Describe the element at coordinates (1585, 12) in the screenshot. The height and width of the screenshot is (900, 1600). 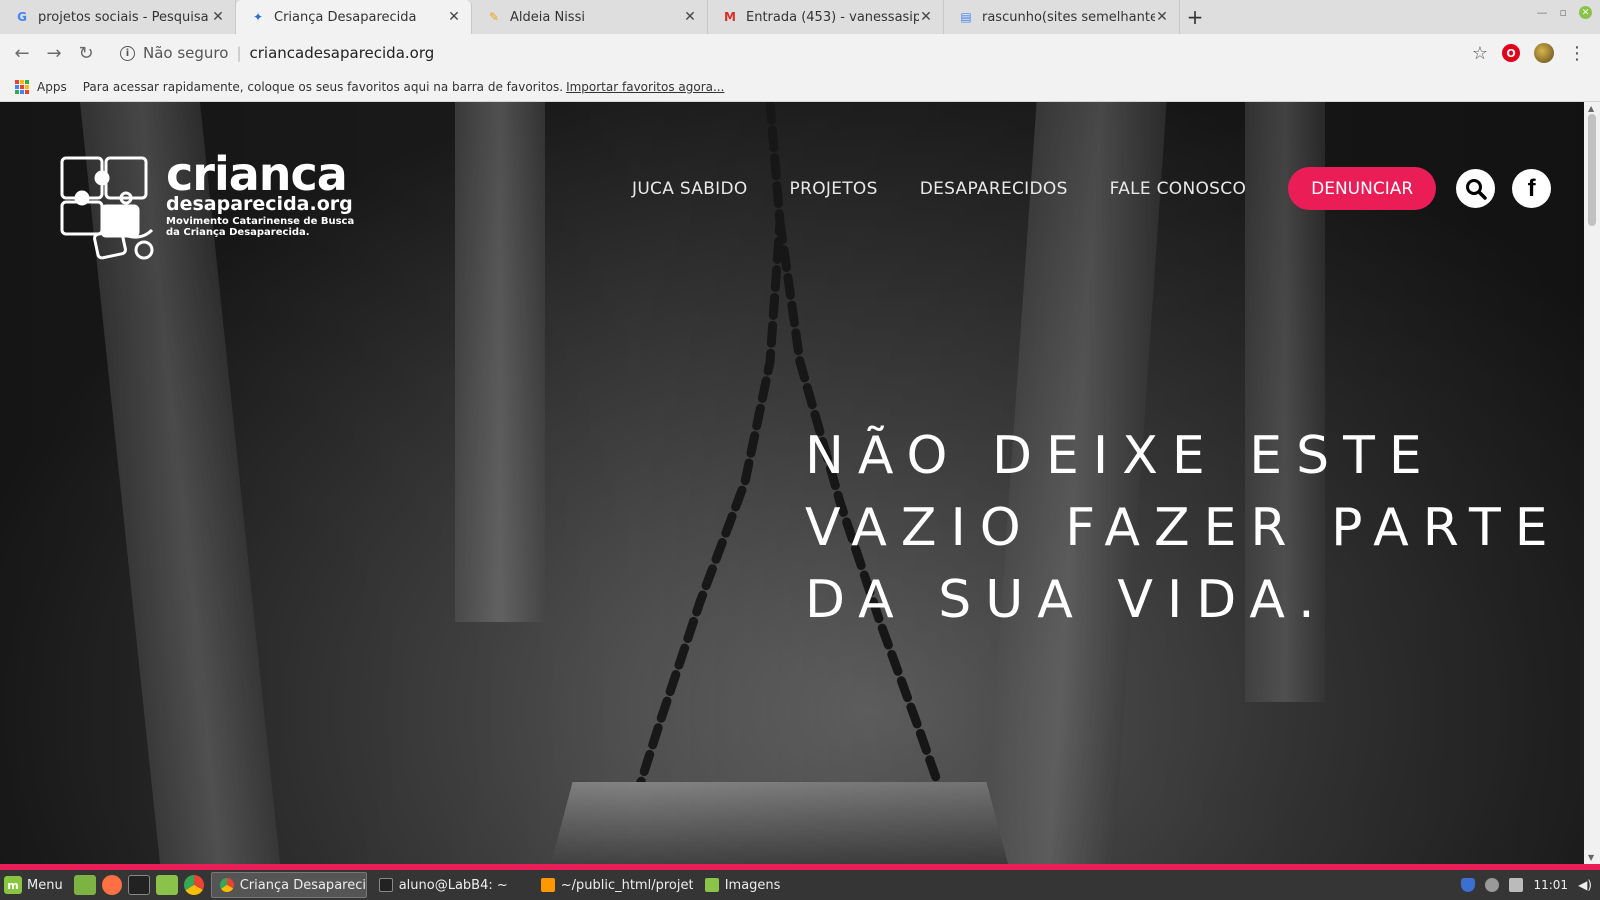
I see `close-window-icon: ✕` at that location.